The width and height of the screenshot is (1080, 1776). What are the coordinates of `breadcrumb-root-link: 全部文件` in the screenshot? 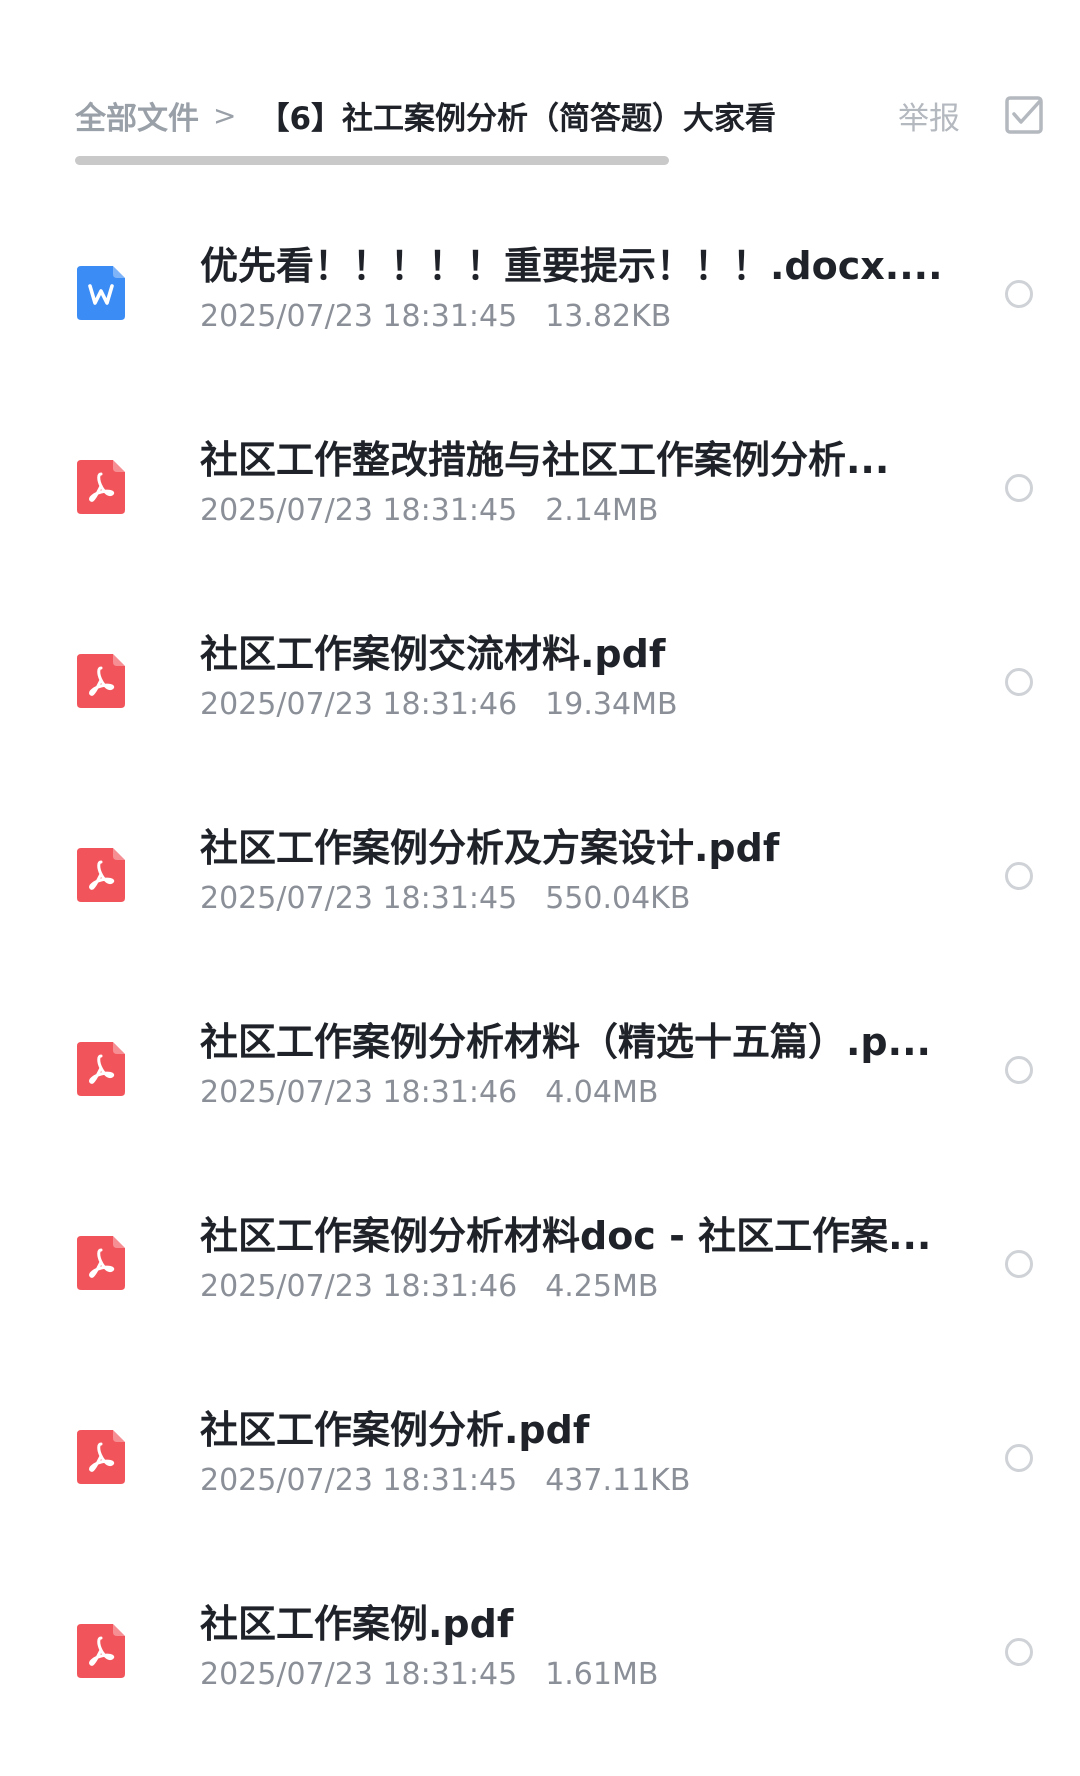 It's located at (137, 115).